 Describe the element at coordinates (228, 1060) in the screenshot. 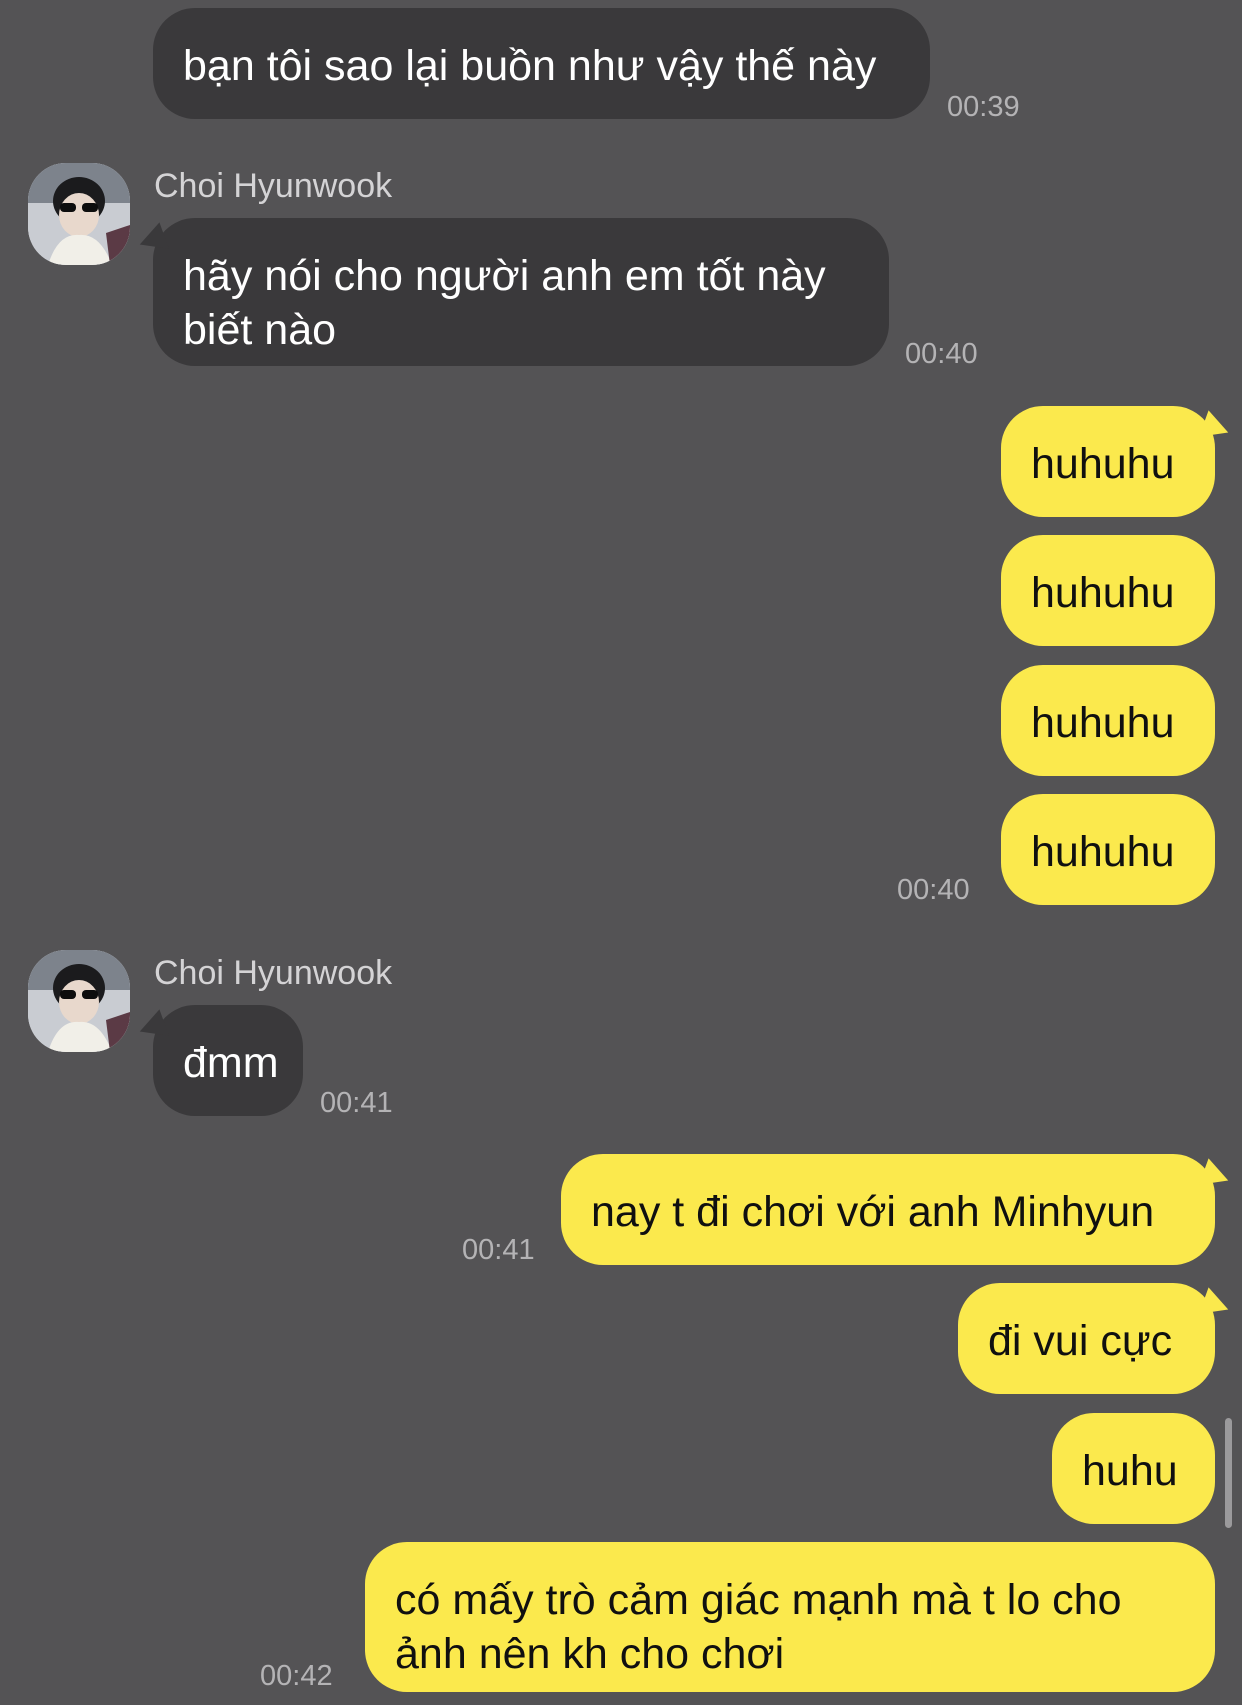

I see `message-bubble-incoming: đmm` at that location.